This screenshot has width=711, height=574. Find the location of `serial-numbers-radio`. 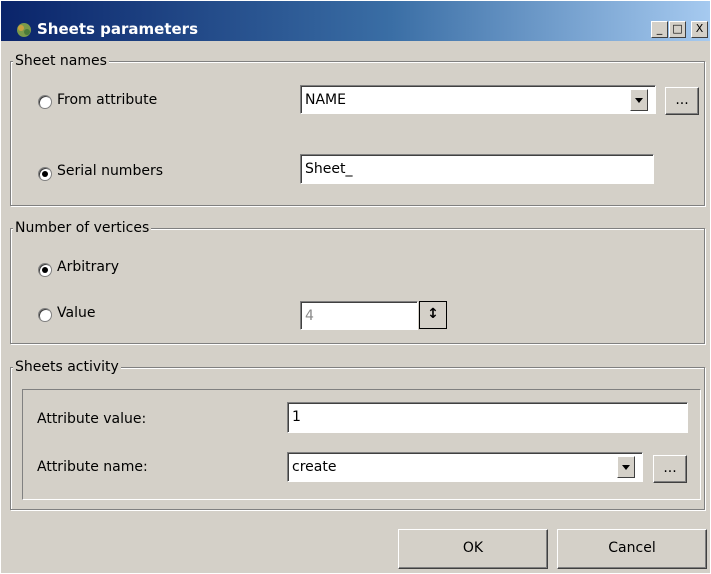

serial-numbers-radio is located at coordinates (45, 174).